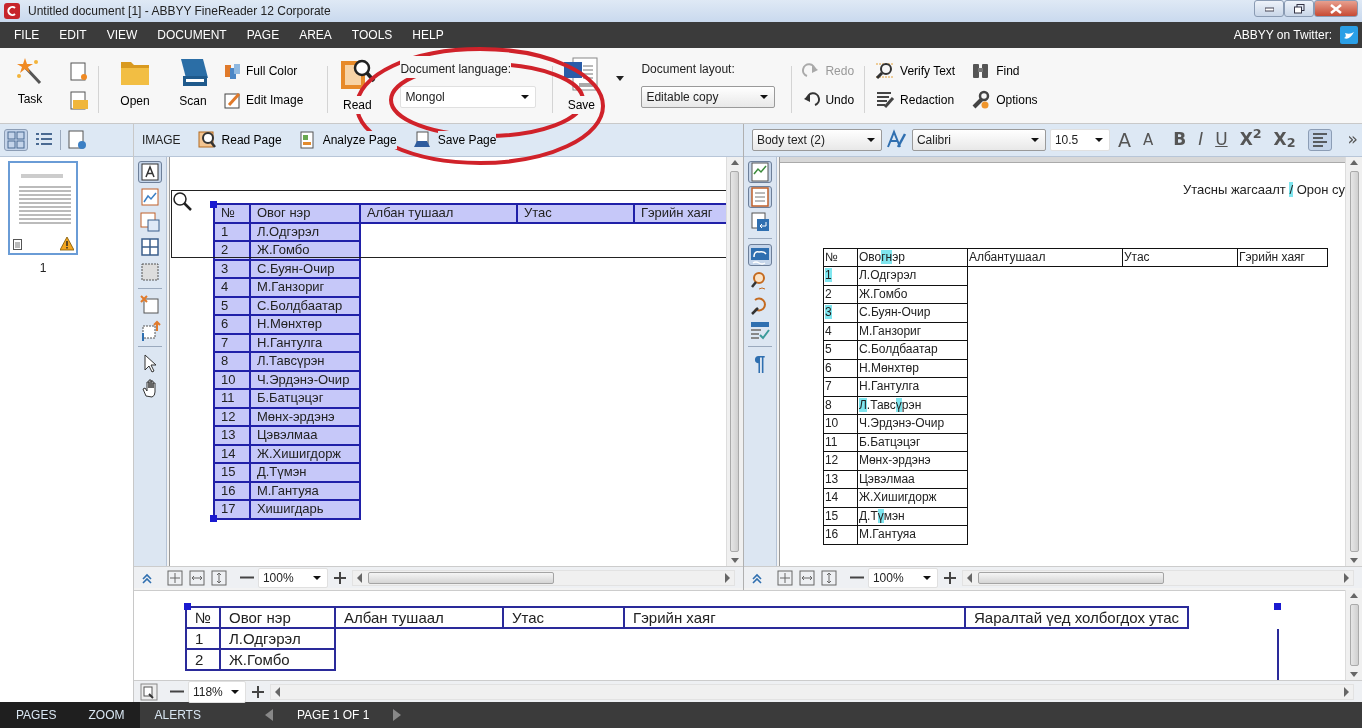 Image resolution: width=1362 pixels, height=728 pixels. Describe the element at coordinates (1180, 140) in the screenshot. I see `format-button: B` at that location.